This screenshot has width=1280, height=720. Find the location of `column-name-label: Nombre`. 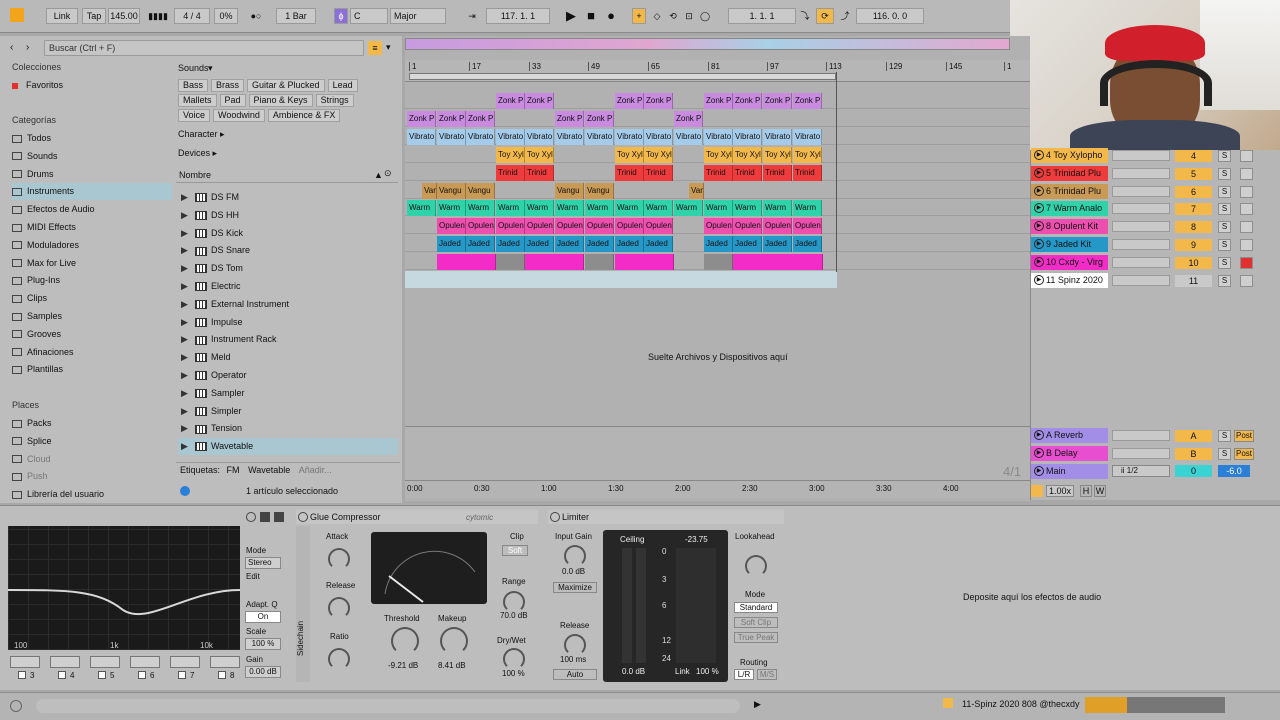

column-name-label: Nombre is located at coordinates (195, 175).